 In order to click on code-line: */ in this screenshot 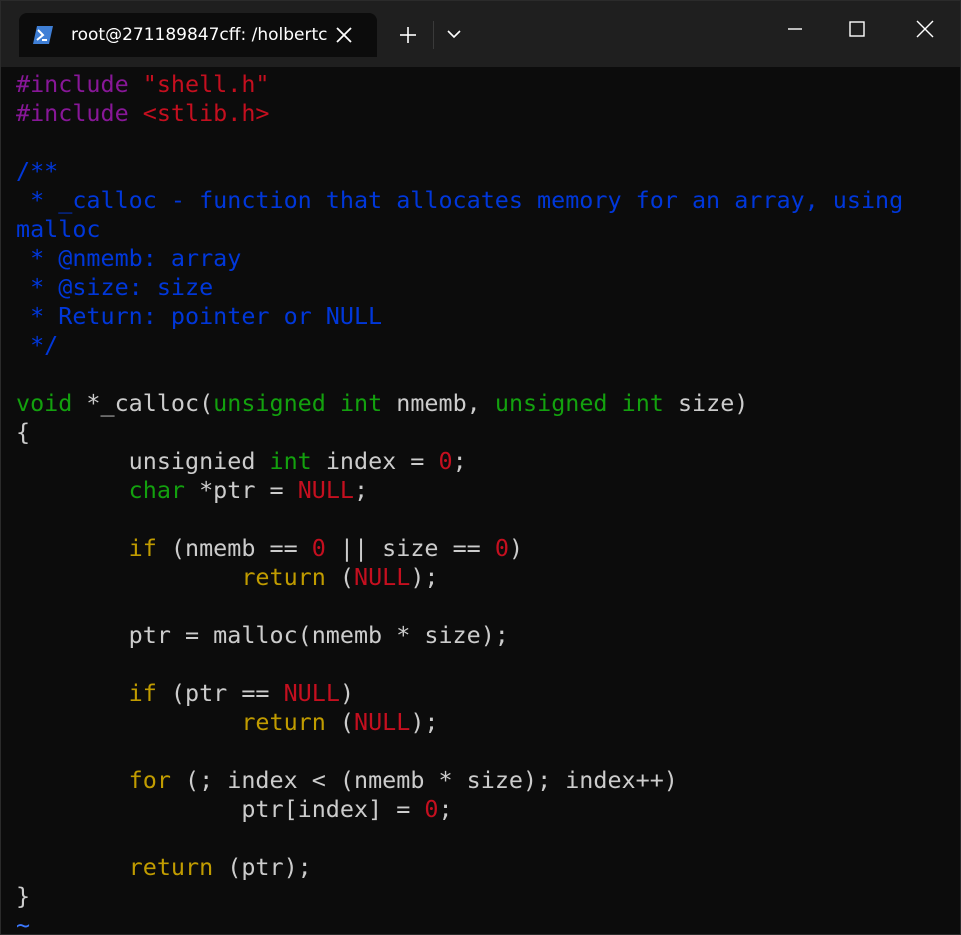, I will do `click(481, 345)`.